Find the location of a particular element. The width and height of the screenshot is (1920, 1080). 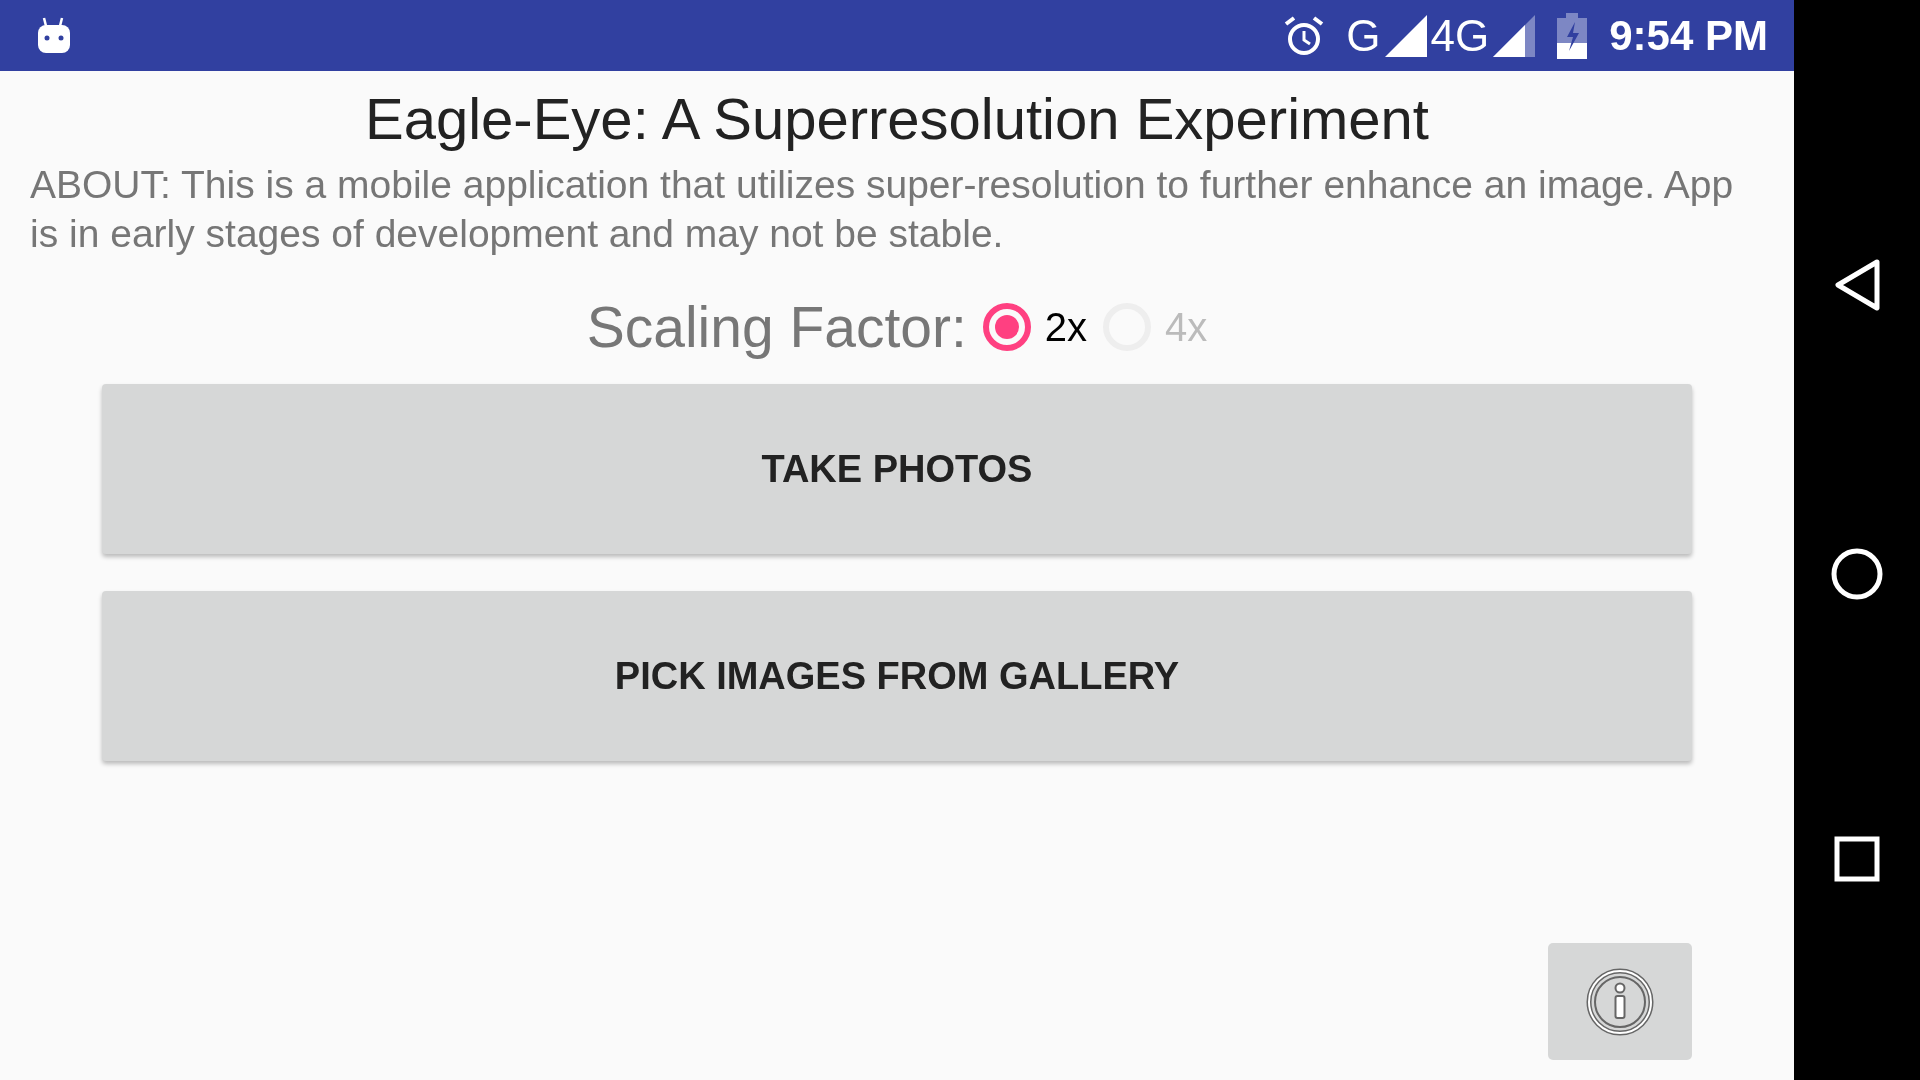

action-button: TAKE PHOTOS is located at coordinates (897, 469).